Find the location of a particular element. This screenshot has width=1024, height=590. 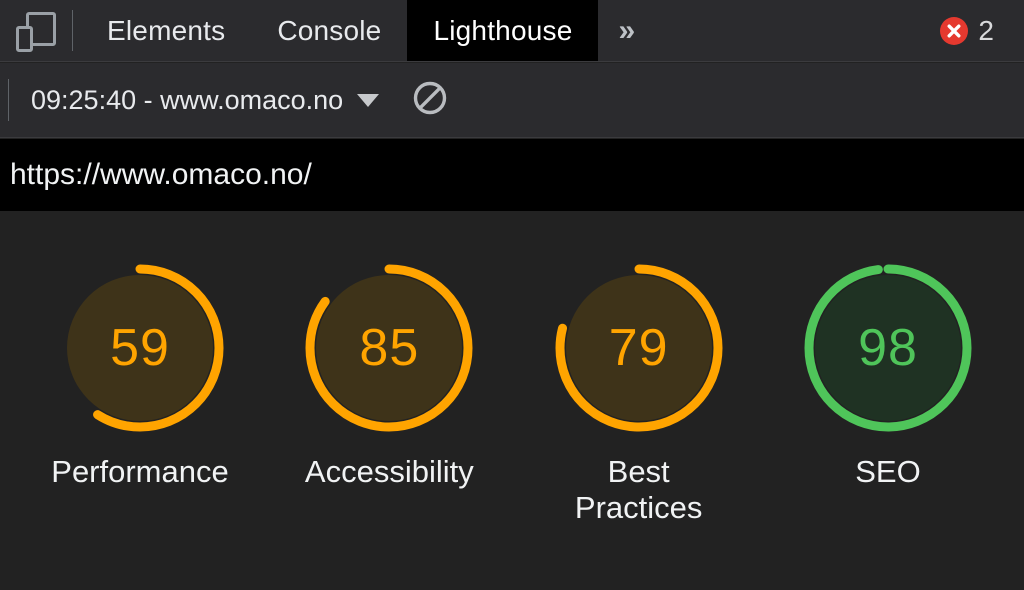

tab-lighthouse: Lighthouse is located at coordinates (503, 30).